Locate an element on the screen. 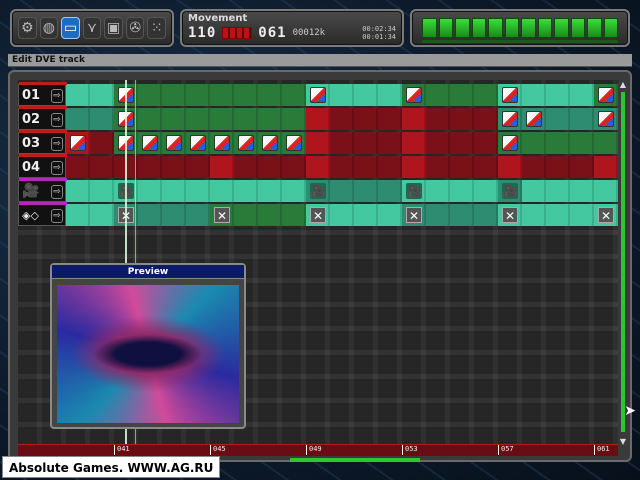  film-reel-icon: ✇ is located at coordinates (135, 28).